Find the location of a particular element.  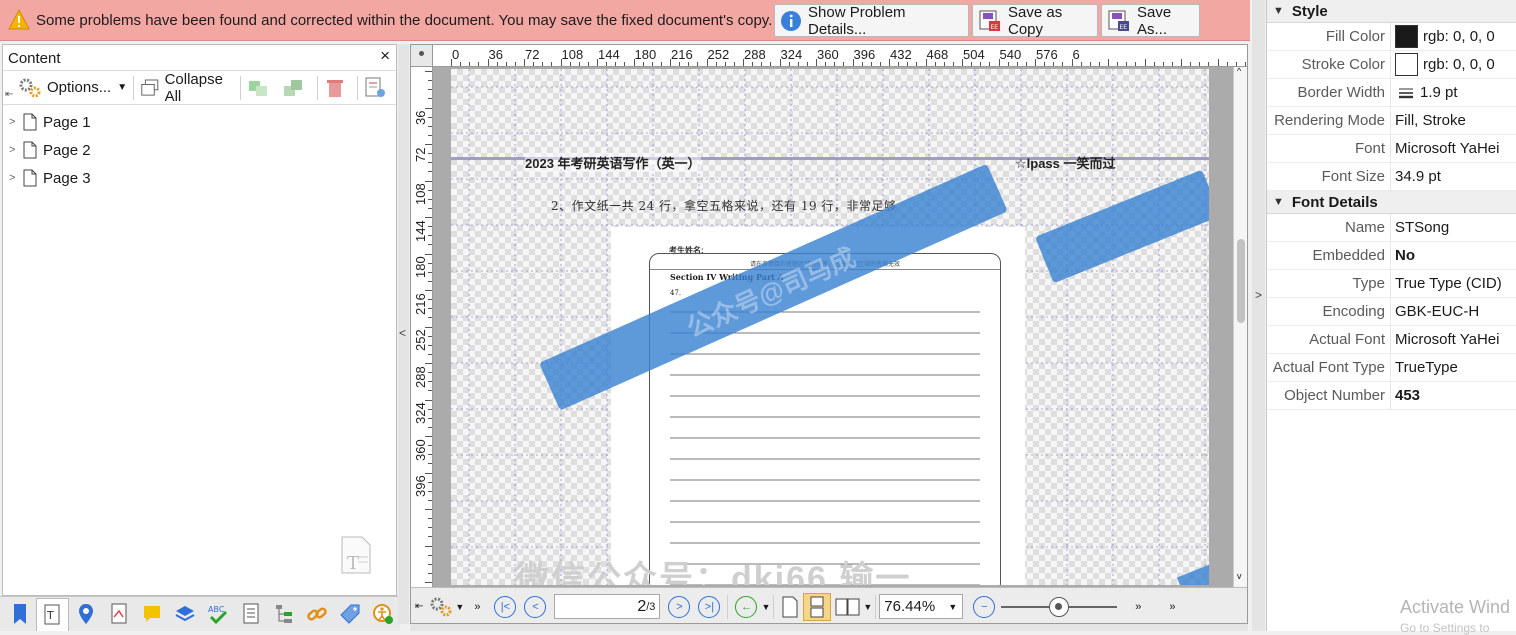

panel-tab-bar: T ABC is located at coordinates (200, 613).